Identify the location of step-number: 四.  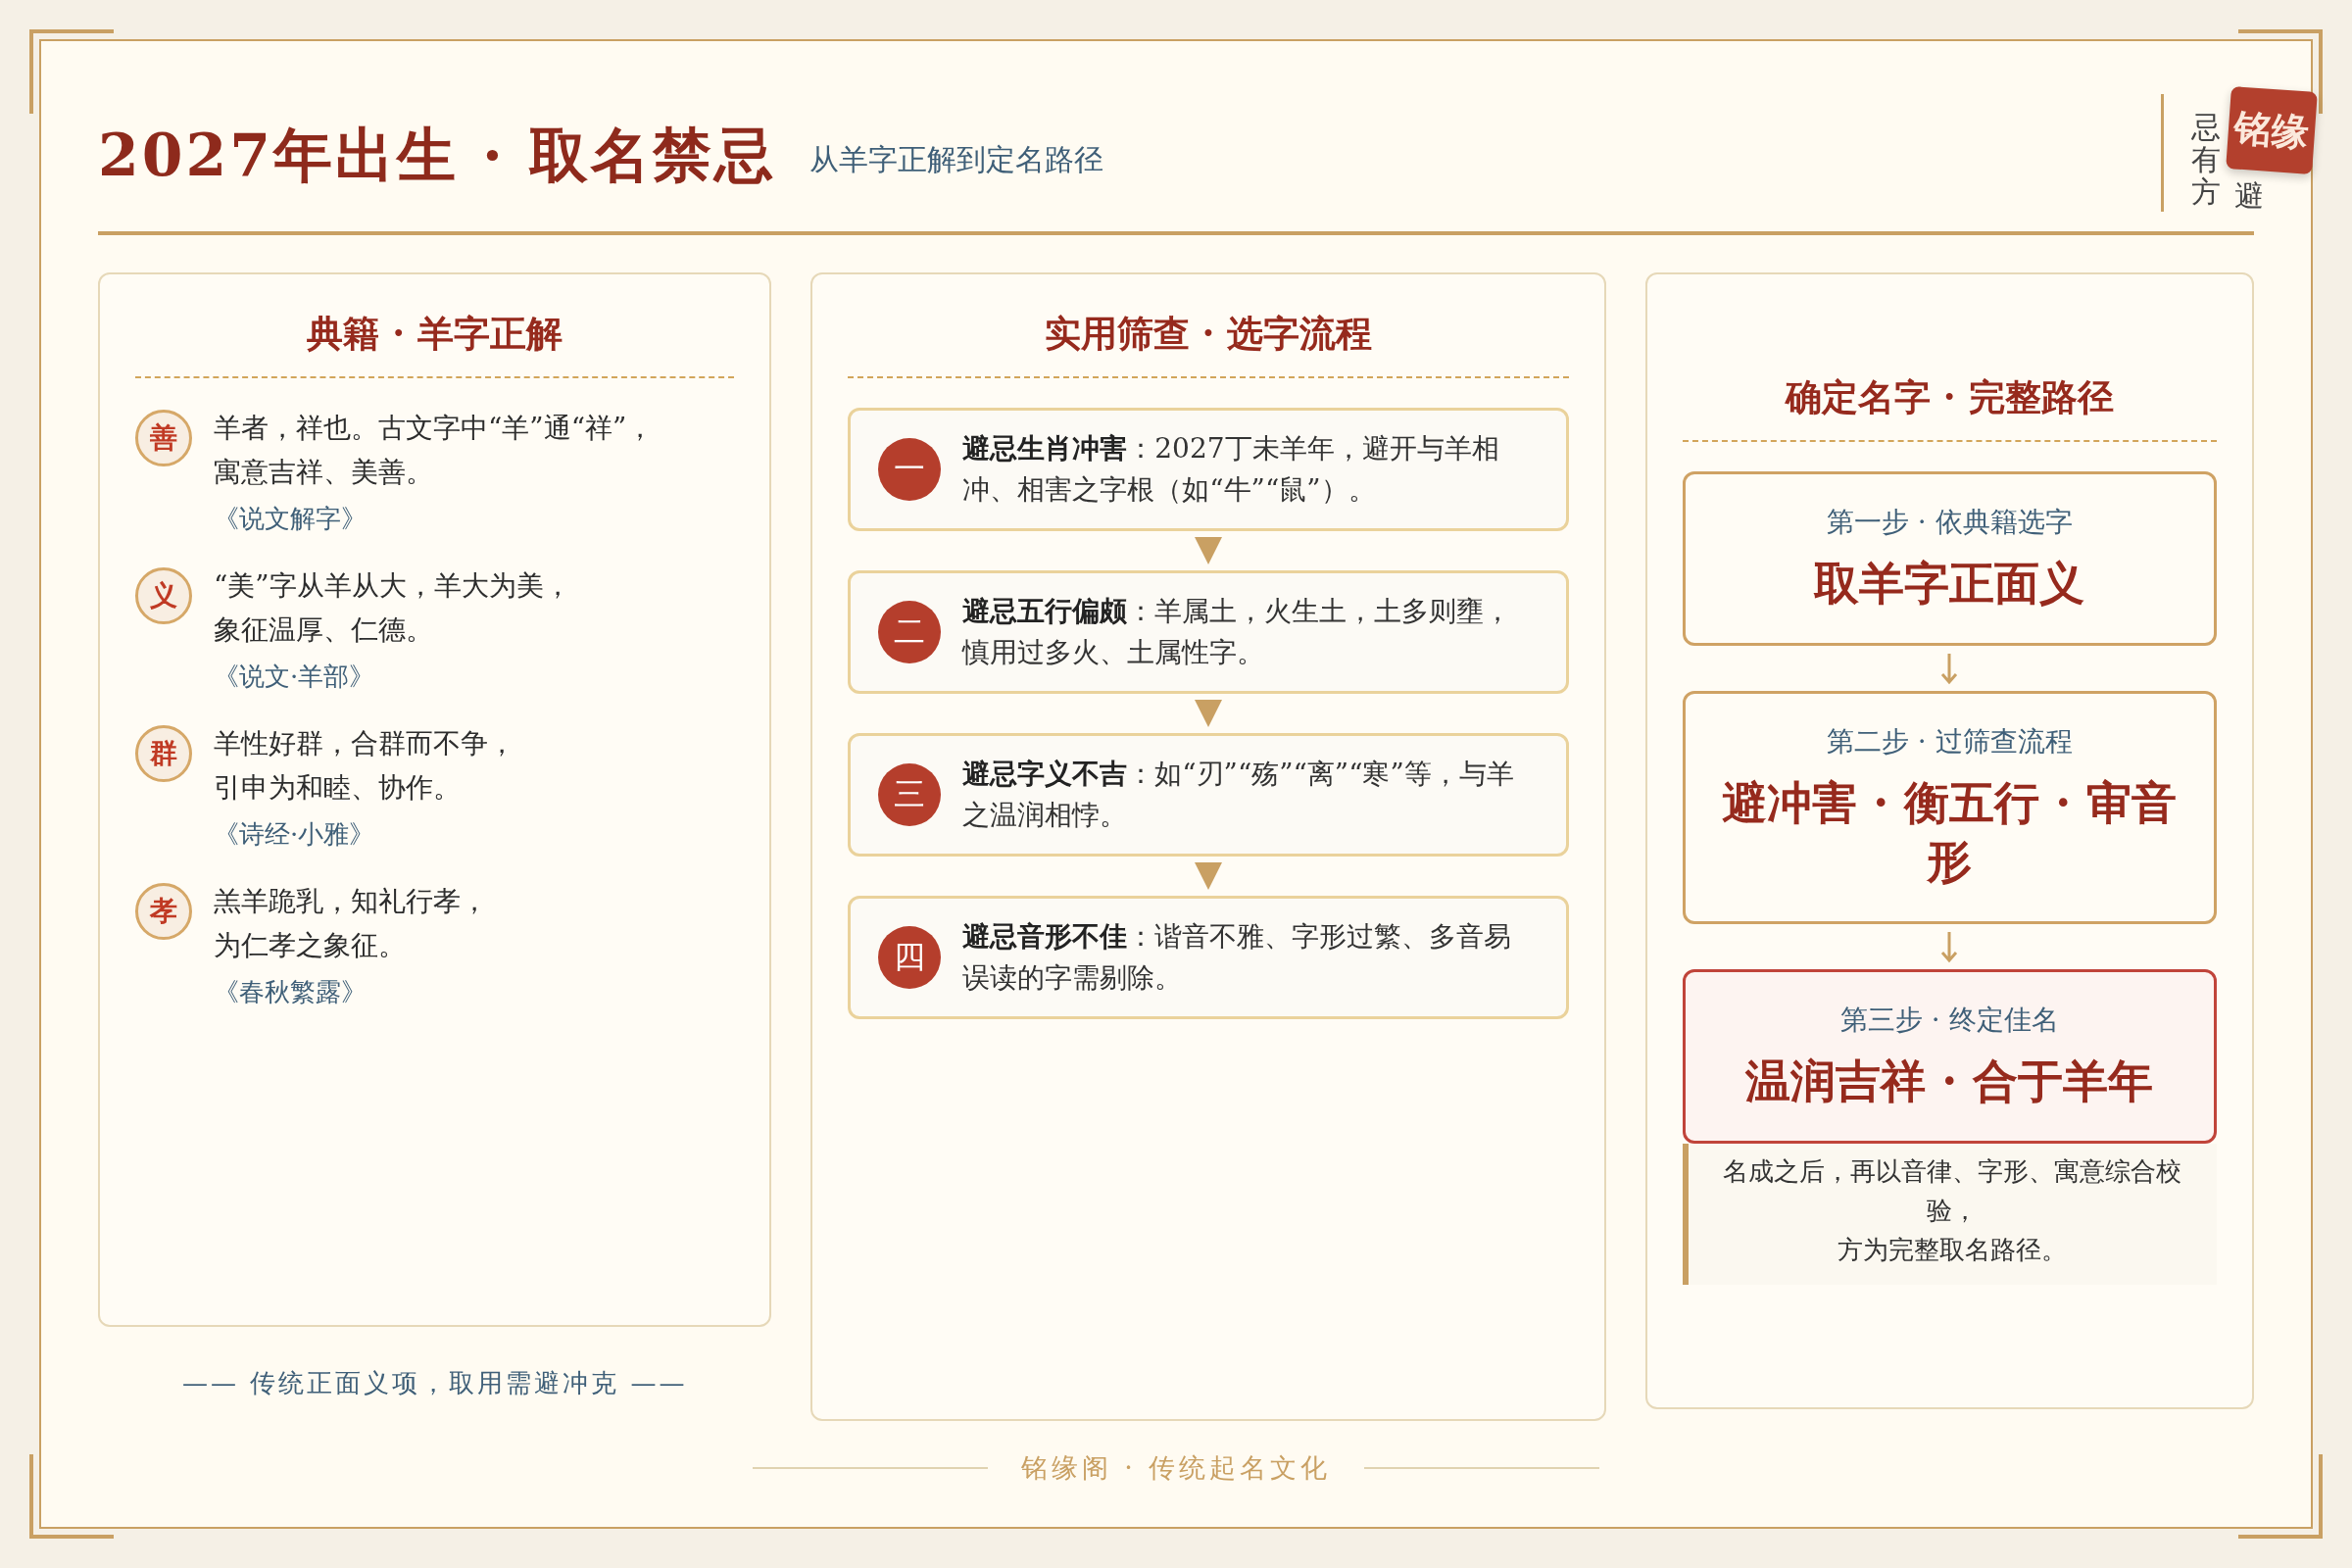
(910, 957).